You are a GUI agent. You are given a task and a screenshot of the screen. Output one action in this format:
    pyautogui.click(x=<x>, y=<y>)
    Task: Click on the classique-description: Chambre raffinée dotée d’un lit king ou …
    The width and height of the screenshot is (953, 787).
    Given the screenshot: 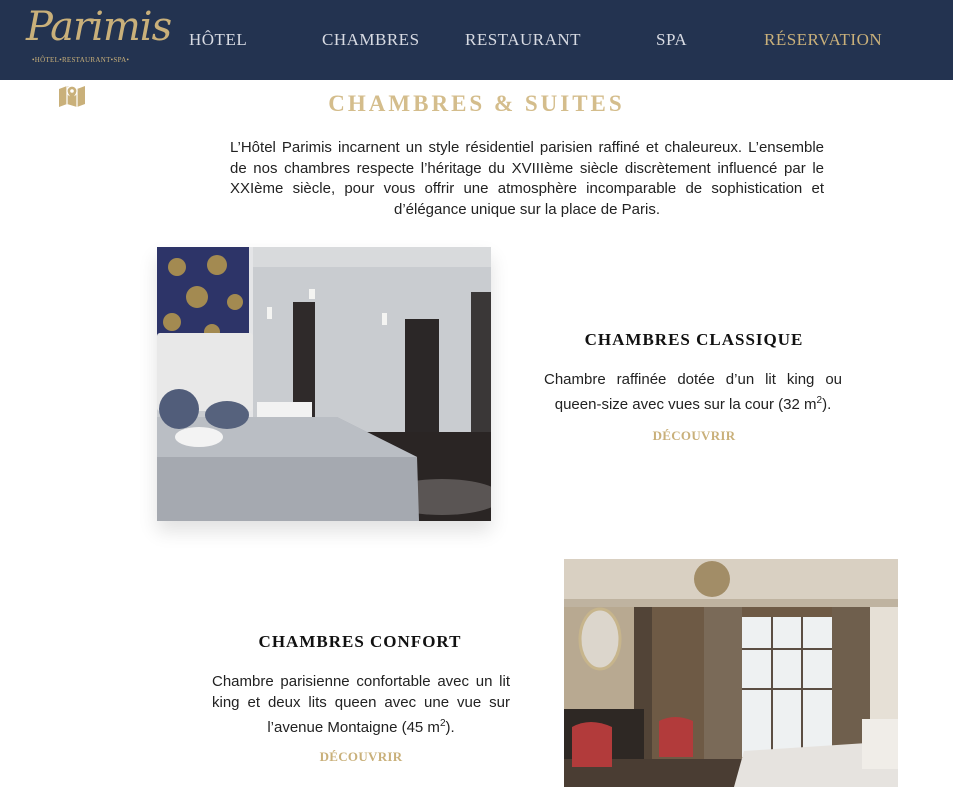 What is the action you would take?
    pyautogui.click(x=693, y=392)
    